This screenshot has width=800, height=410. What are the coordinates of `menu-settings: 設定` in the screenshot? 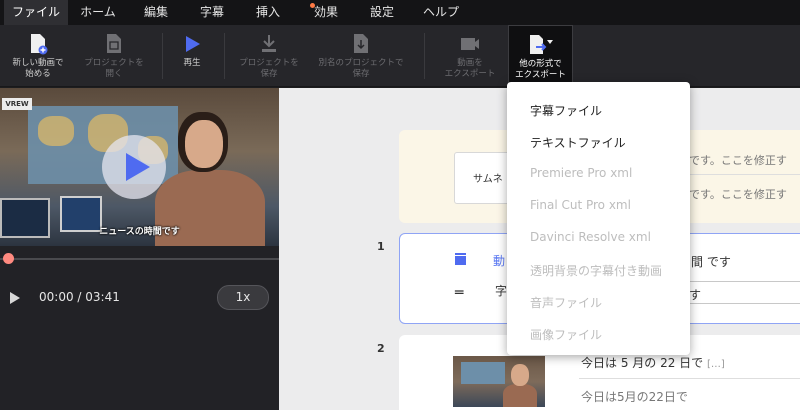 It's located at (382, 12).